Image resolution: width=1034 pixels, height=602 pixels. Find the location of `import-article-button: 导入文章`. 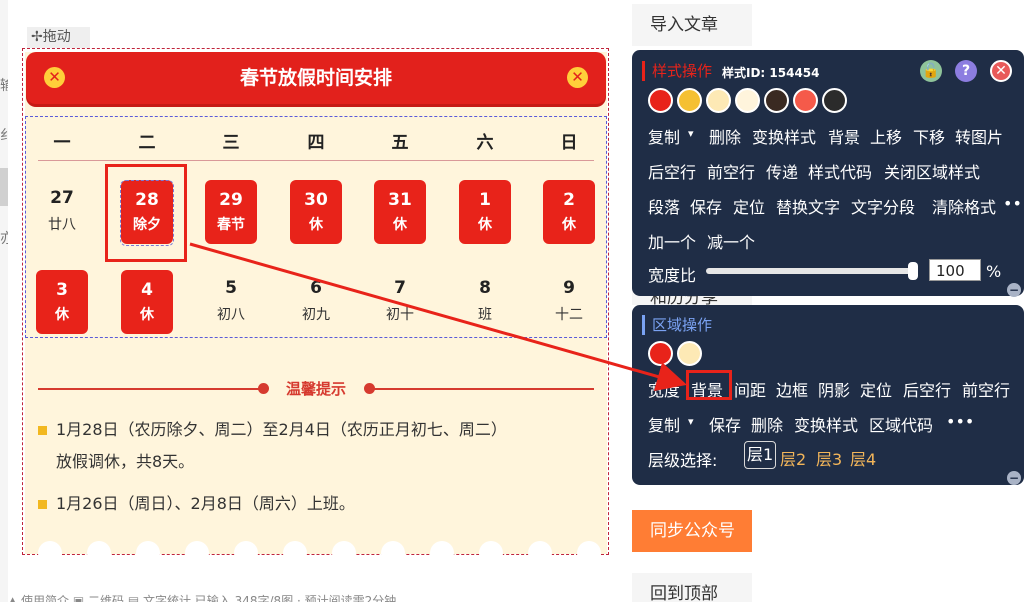

import-article-button: 导入文章 is located at coordinates (692, 25).